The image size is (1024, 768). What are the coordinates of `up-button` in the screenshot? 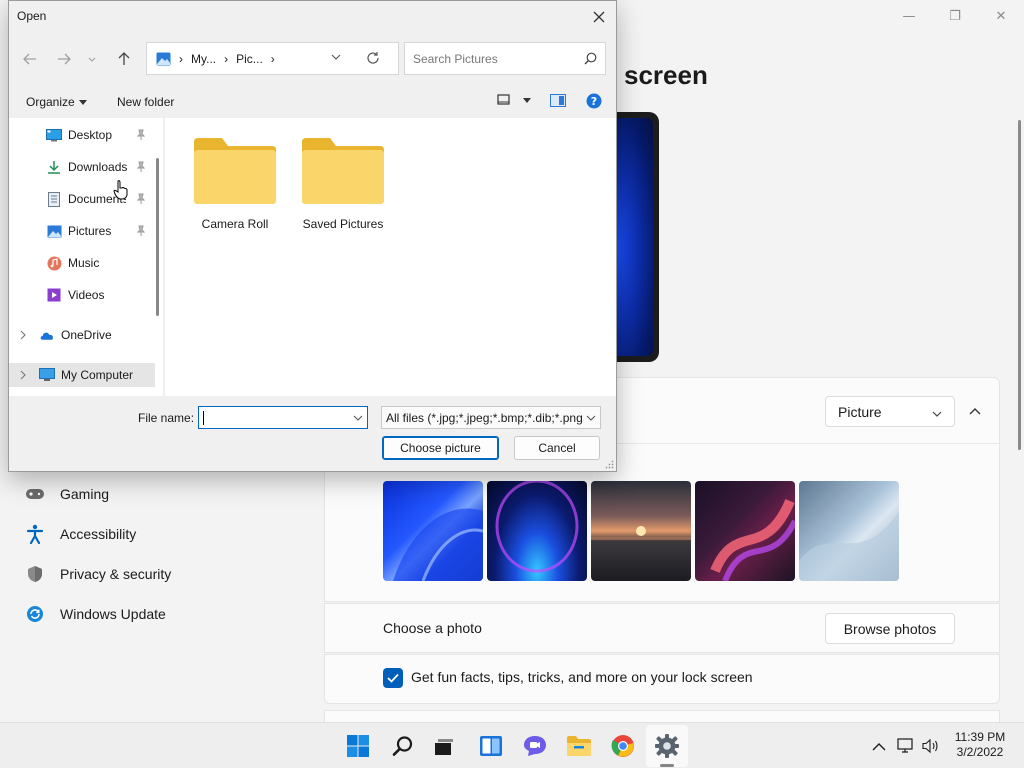 It's located at (124, 59).